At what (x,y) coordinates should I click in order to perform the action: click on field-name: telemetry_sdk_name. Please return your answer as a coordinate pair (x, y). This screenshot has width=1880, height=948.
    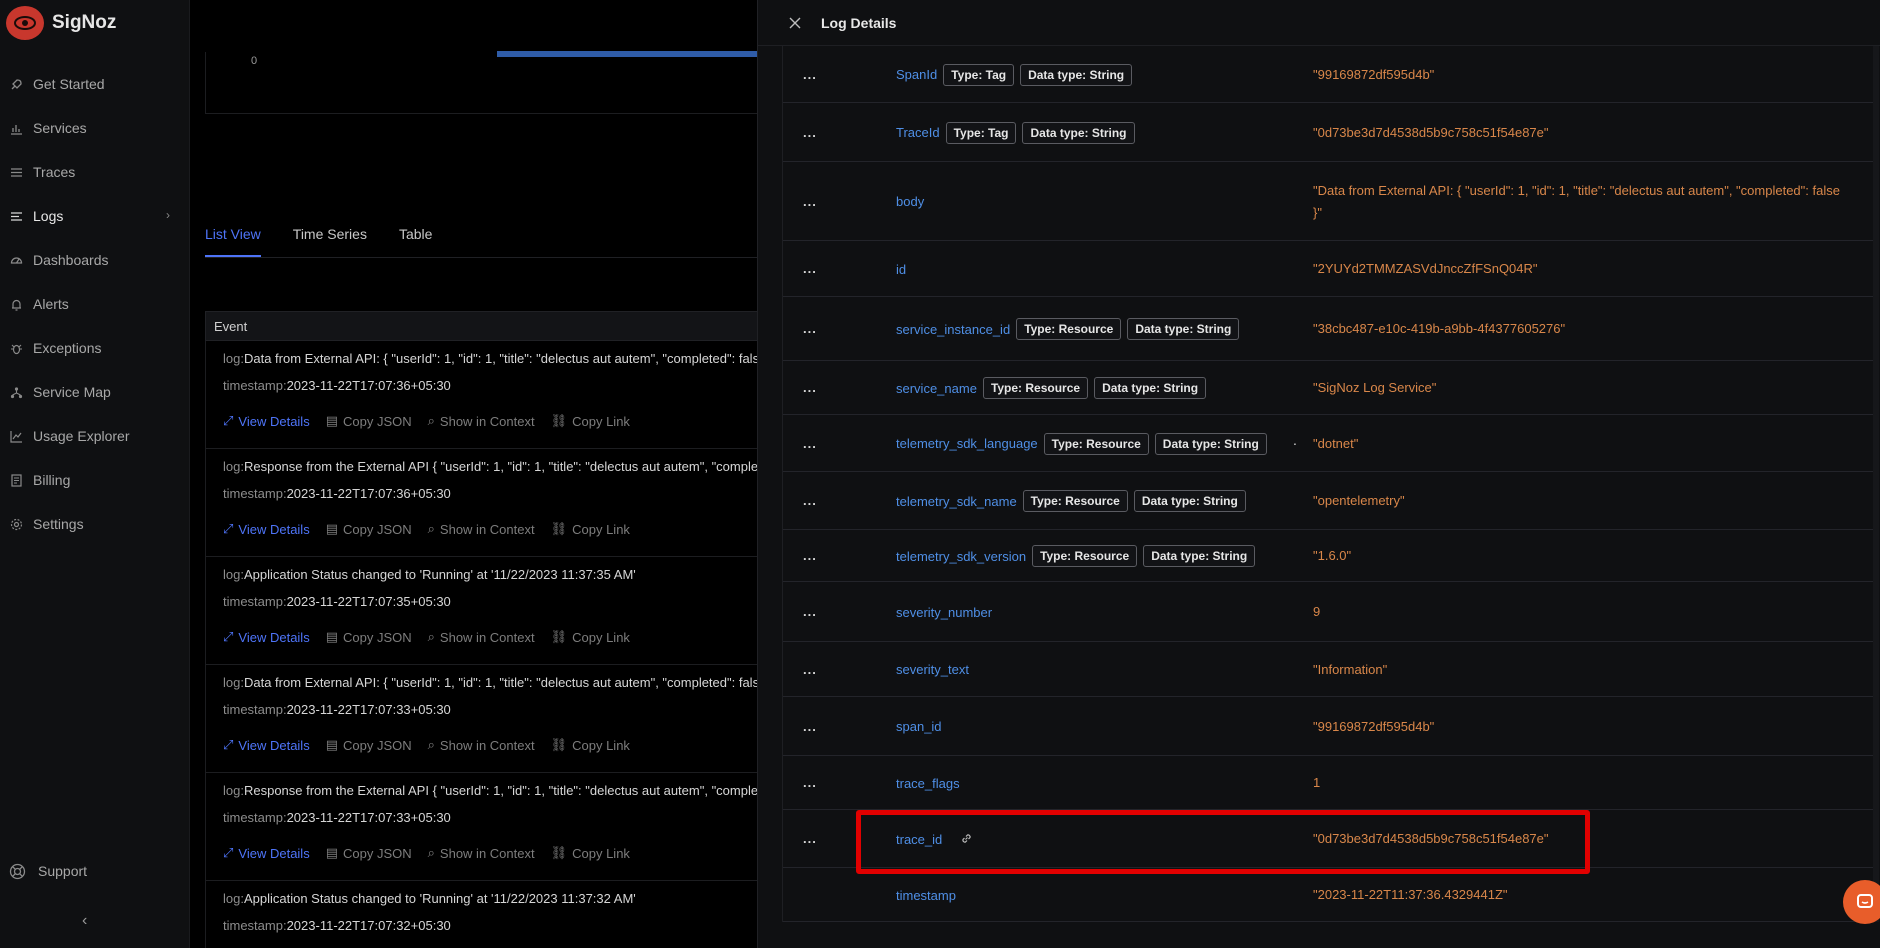
    Looking at the image, I should click on (956, 501).